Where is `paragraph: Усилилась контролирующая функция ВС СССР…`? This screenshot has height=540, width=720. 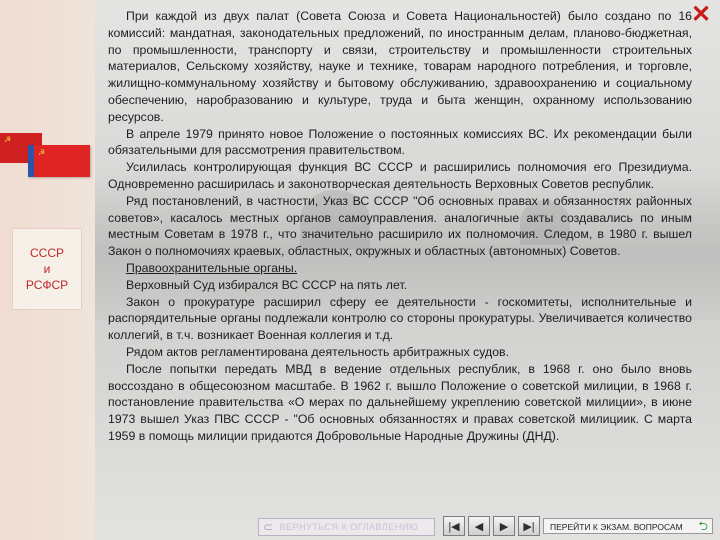 paragraph: Усилилась контролирующая функция ВС СССР… is located at coordinates (400, 175).